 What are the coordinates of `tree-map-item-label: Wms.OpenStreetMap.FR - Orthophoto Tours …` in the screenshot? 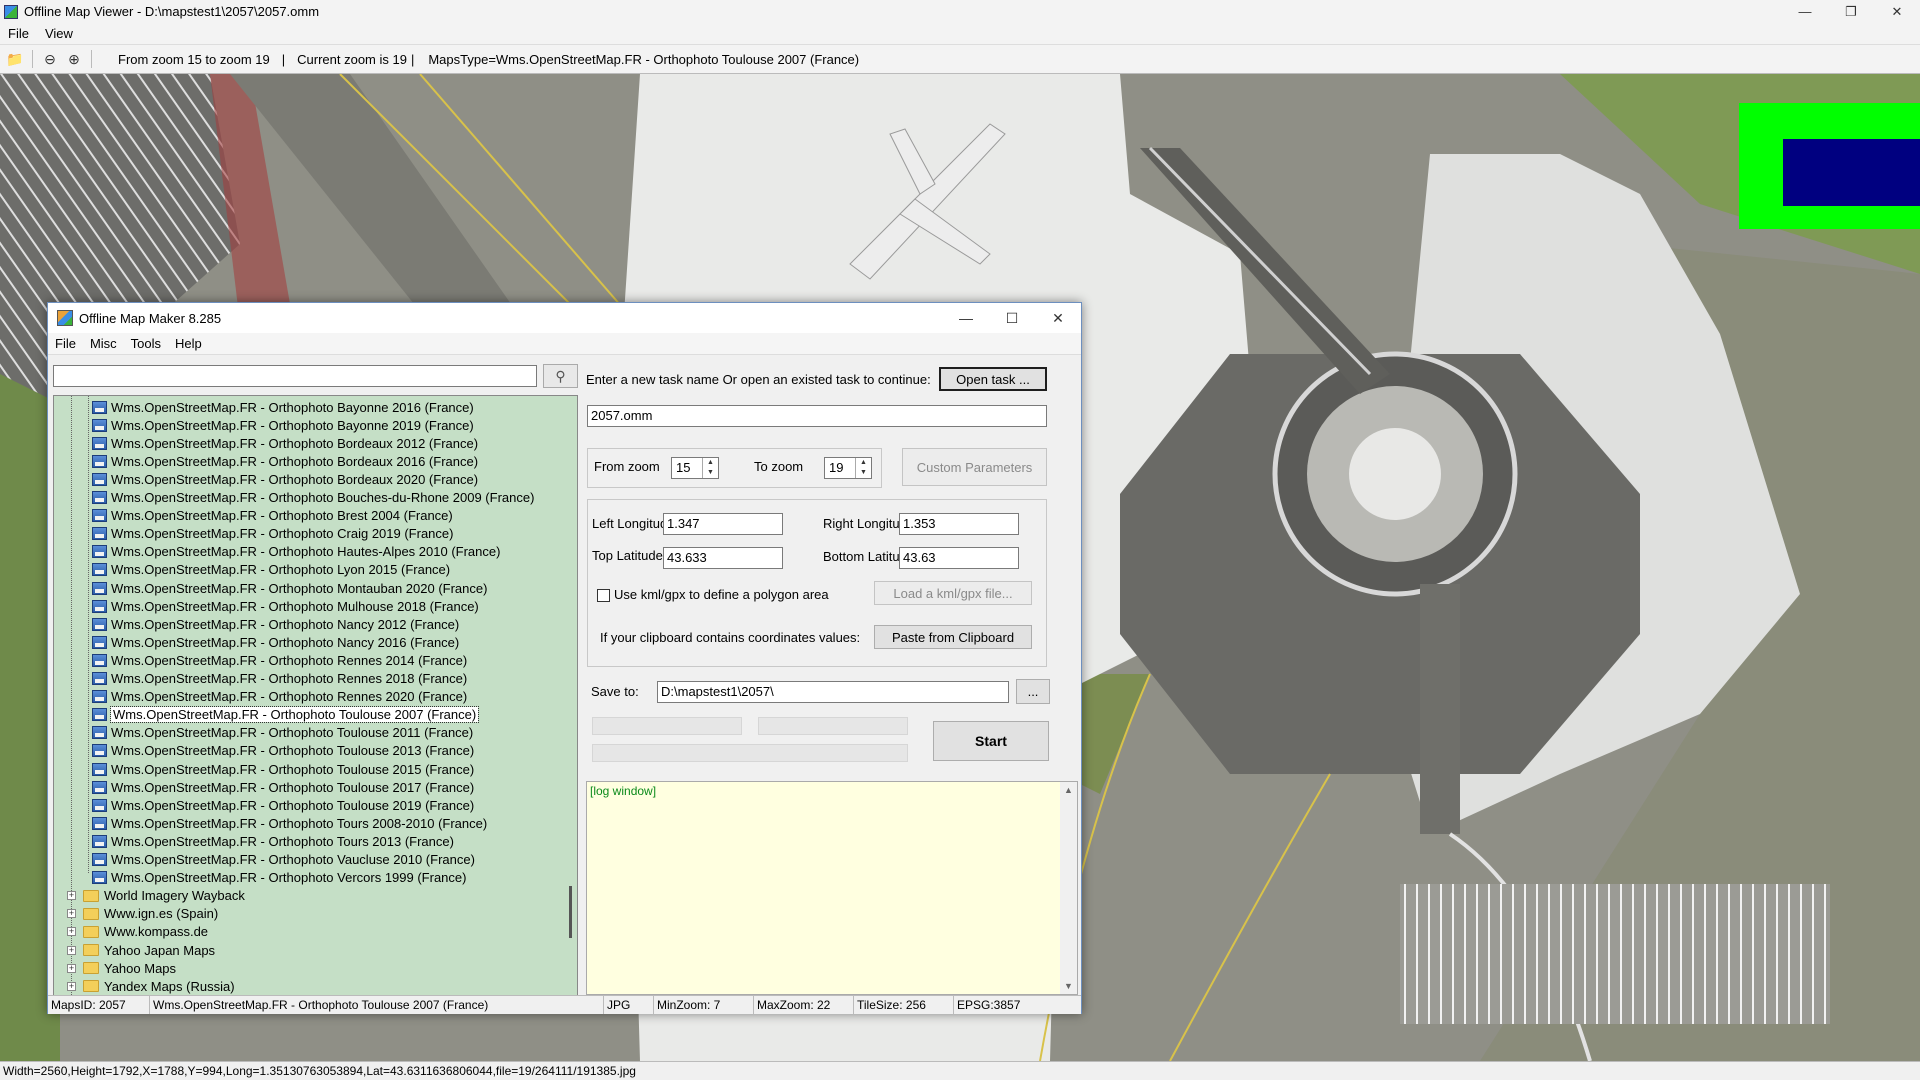 It's located at (299, 823).